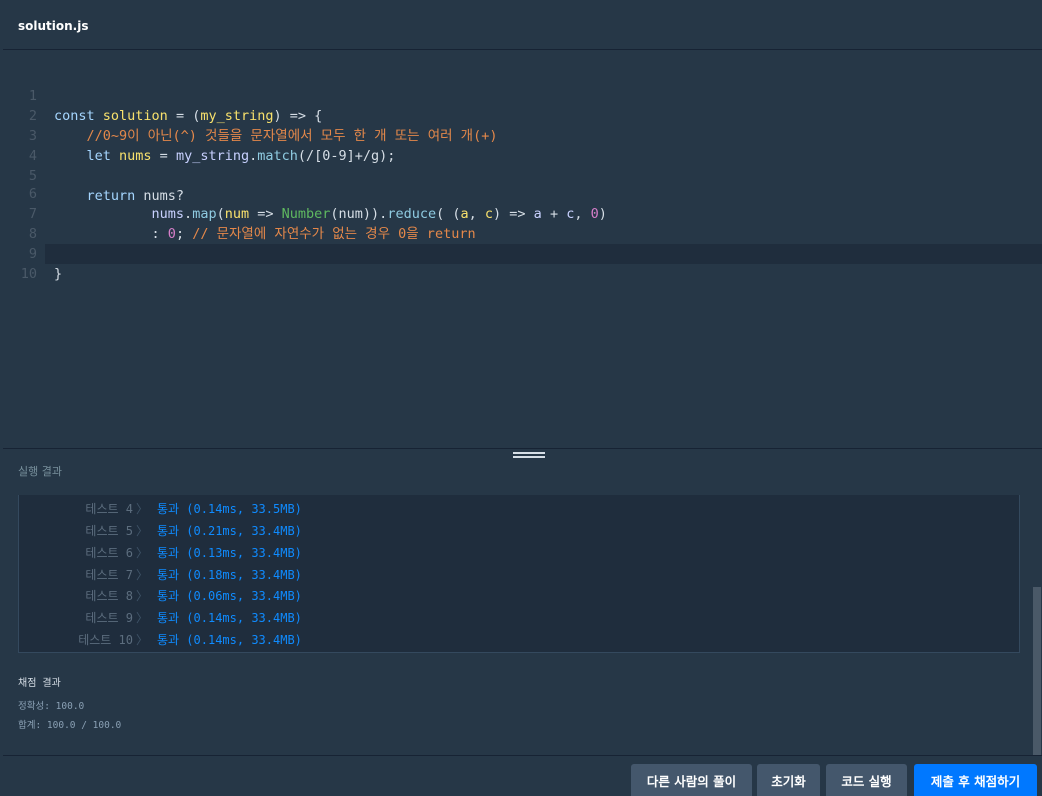 This screenshot has height=796, width=1042. What do you see at coordinates (229, 531) in the screenshot?
I see `test-status: 통과 (0.21ms, 33.4MB)` at bounding box center [229, 531].